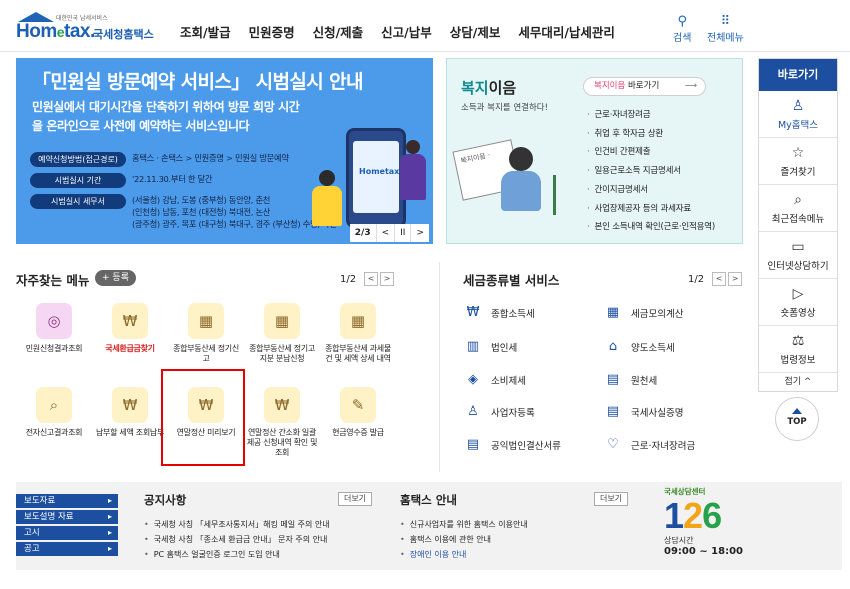 This screenshot has height=589, width=850. Describe the element at coordinates (206, 333) in the screenshot. I see `frequent-tile-property-tax-filing: ▦ 종합부동산세 정기신고` at that location.